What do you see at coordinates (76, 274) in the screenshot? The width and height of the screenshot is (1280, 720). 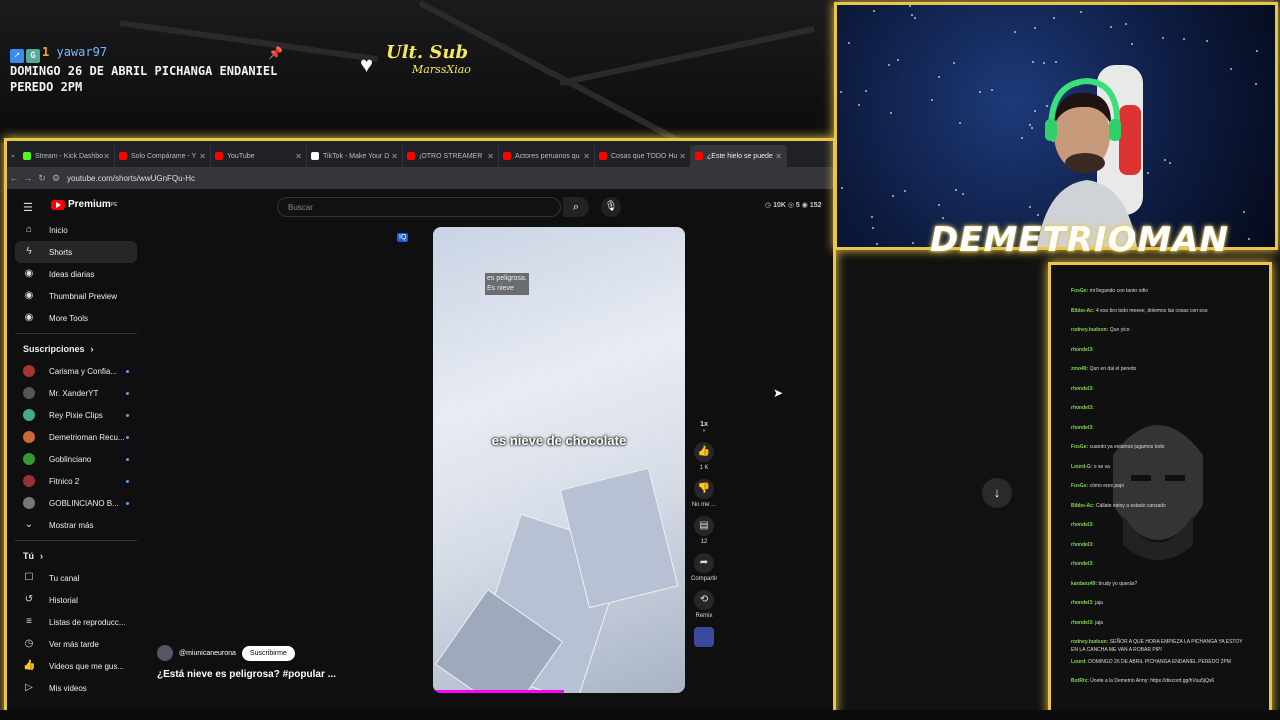 I see `sidebar-item: ◉ Ideas diarias` at bounding box center [76, 274].